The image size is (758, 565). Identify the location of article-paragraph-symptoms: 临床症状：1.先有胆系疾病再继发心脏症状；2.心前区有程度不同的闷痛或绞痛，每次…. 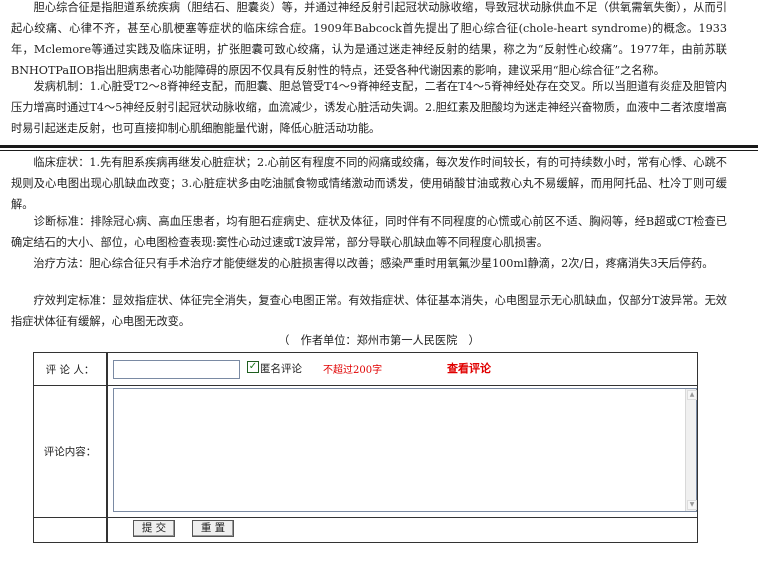
(369, 183).